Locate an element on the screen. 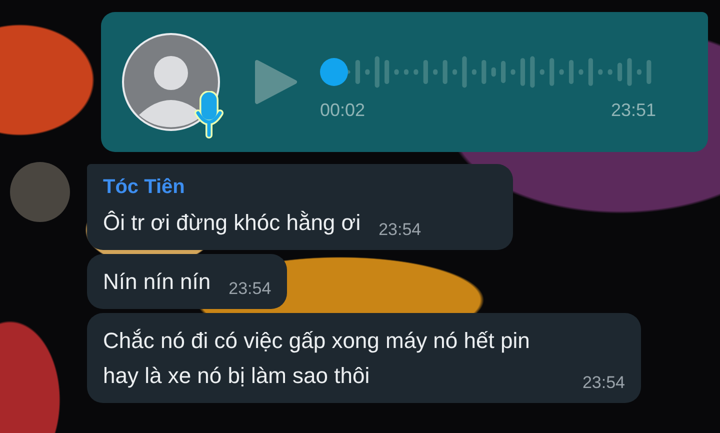 This screenshot has height=433, width=720. message-text: Nín nín nín is located at coordinates (157, 282).